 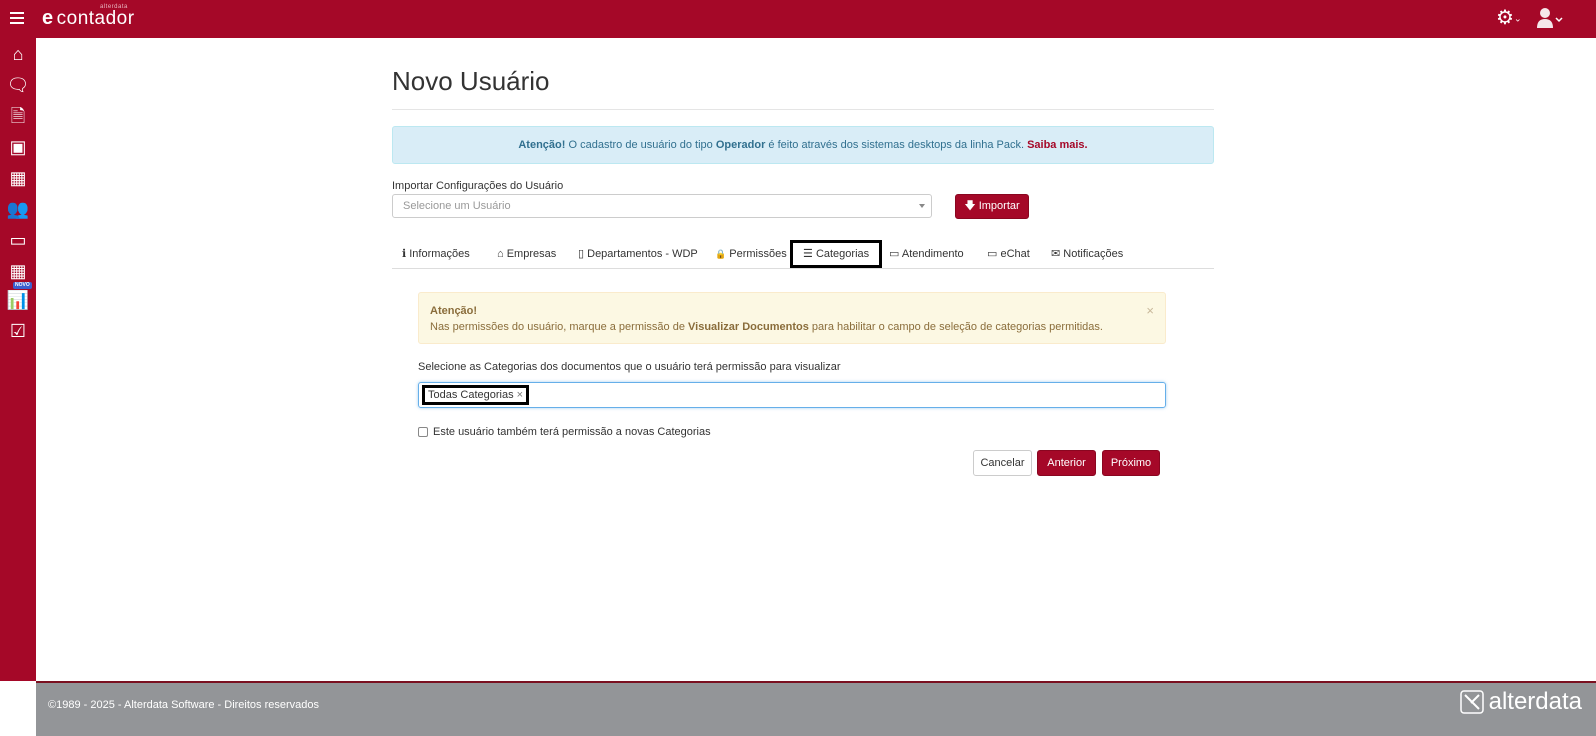 I want to click on categories-input: Todas Categorias ×, so click(x=792, y=395).